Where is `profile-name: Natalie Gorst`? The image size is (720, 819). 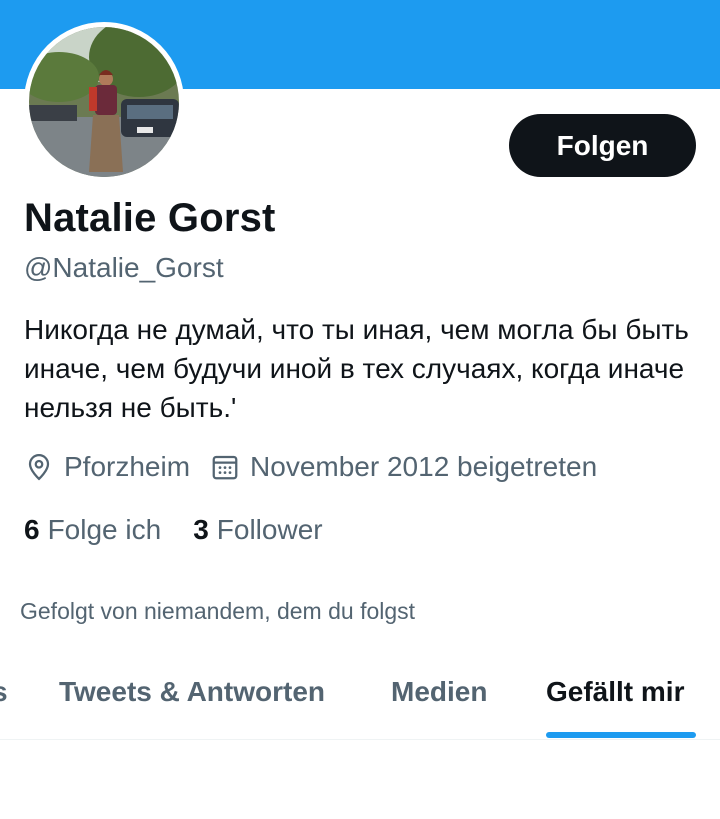 profile-name: Natalie Gorst is located at coordinates (150, 218).